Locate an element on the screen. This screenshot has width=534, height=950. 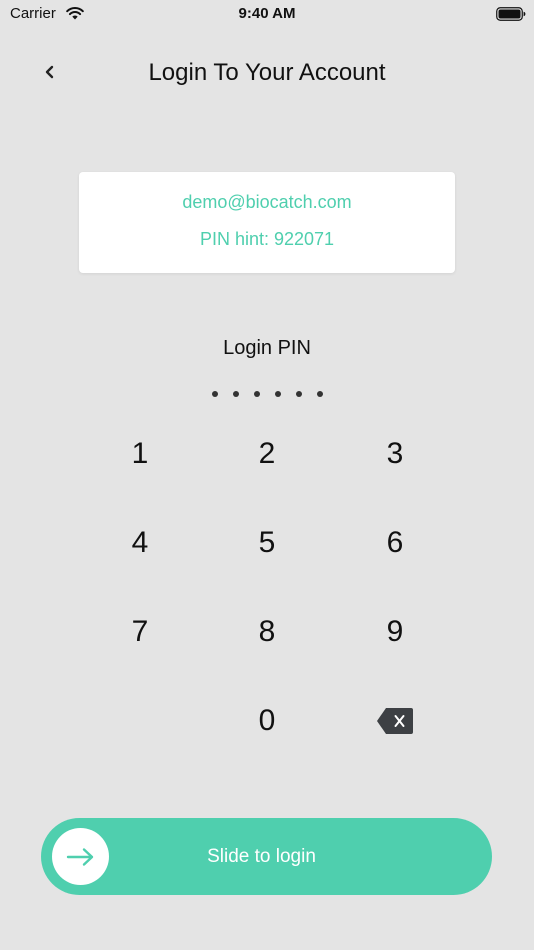
key-9: 9 is located at coordinates (395, 632).